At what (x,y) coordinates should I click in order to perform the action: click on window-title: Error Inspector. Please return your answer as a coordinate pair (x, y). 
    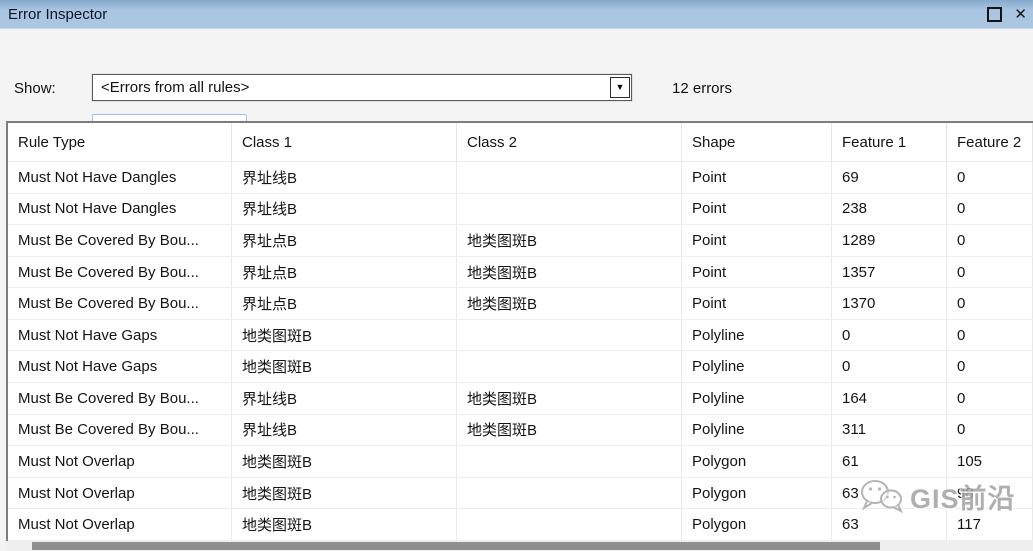
    Looking at the image, I should click on (58, 14).